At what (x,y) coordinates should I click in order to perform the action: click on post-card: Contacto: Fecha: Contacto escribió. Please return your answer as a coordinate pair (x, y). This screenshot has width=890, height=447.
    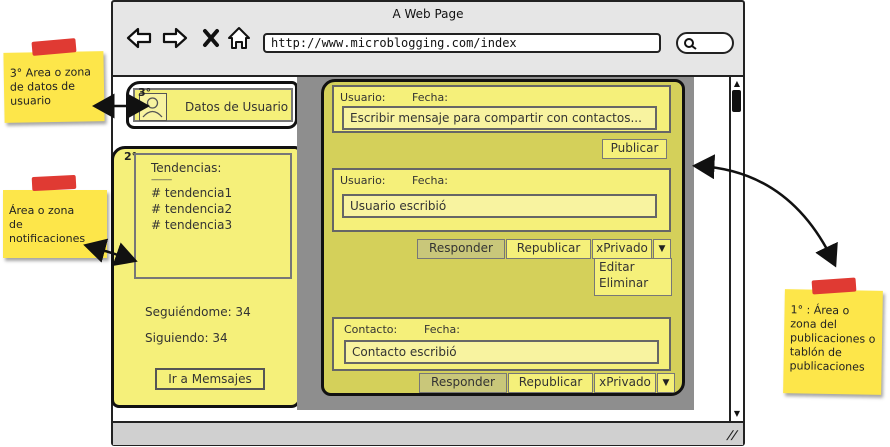
    Looking at the image, I should click on (501, 344).